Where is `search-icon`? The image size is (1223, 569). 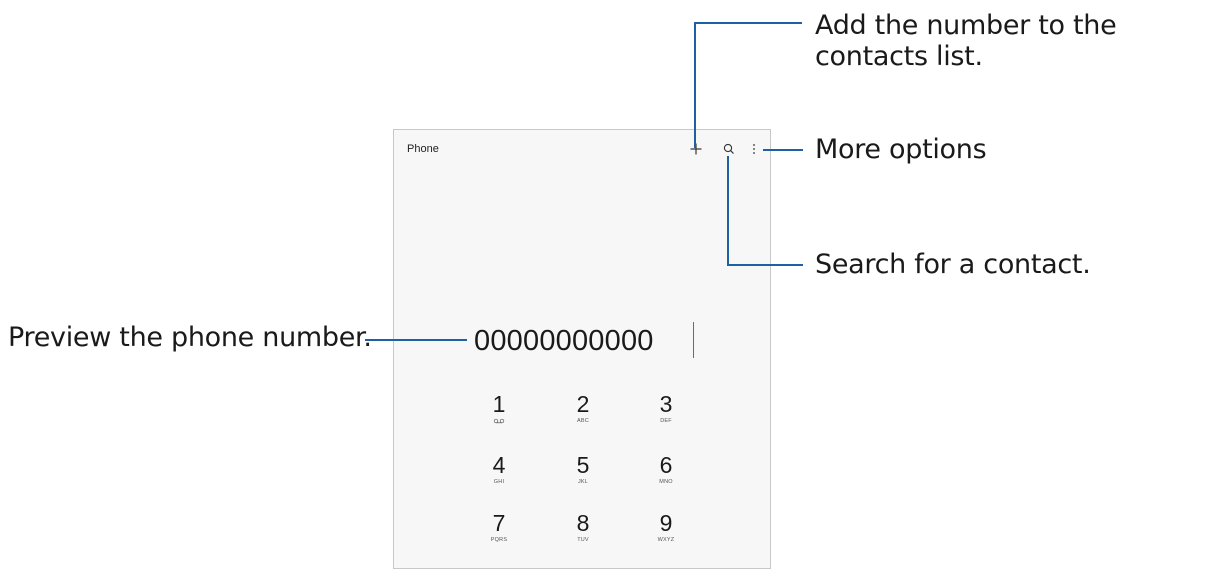 search-icon is located at coordinates (729, 149).